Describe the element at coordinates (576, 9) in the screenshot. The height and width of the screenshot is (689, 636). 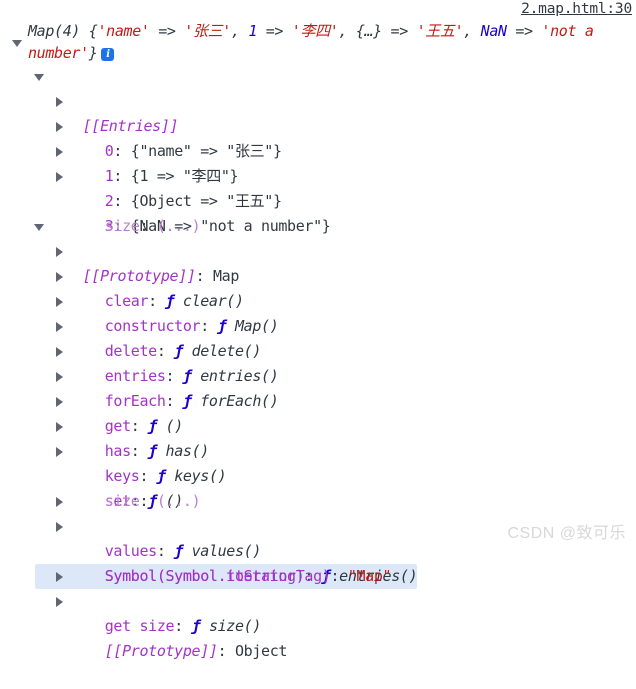
I see `source-location-link: 2.map.html:30` at that location.